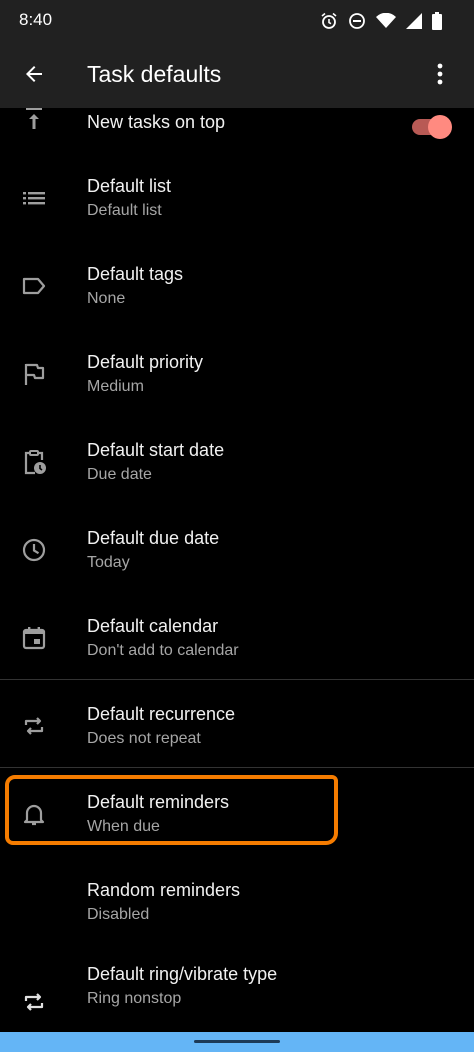 The image size is (474, 1052). I want to click on arrow-back-icon, so click(34, 74).